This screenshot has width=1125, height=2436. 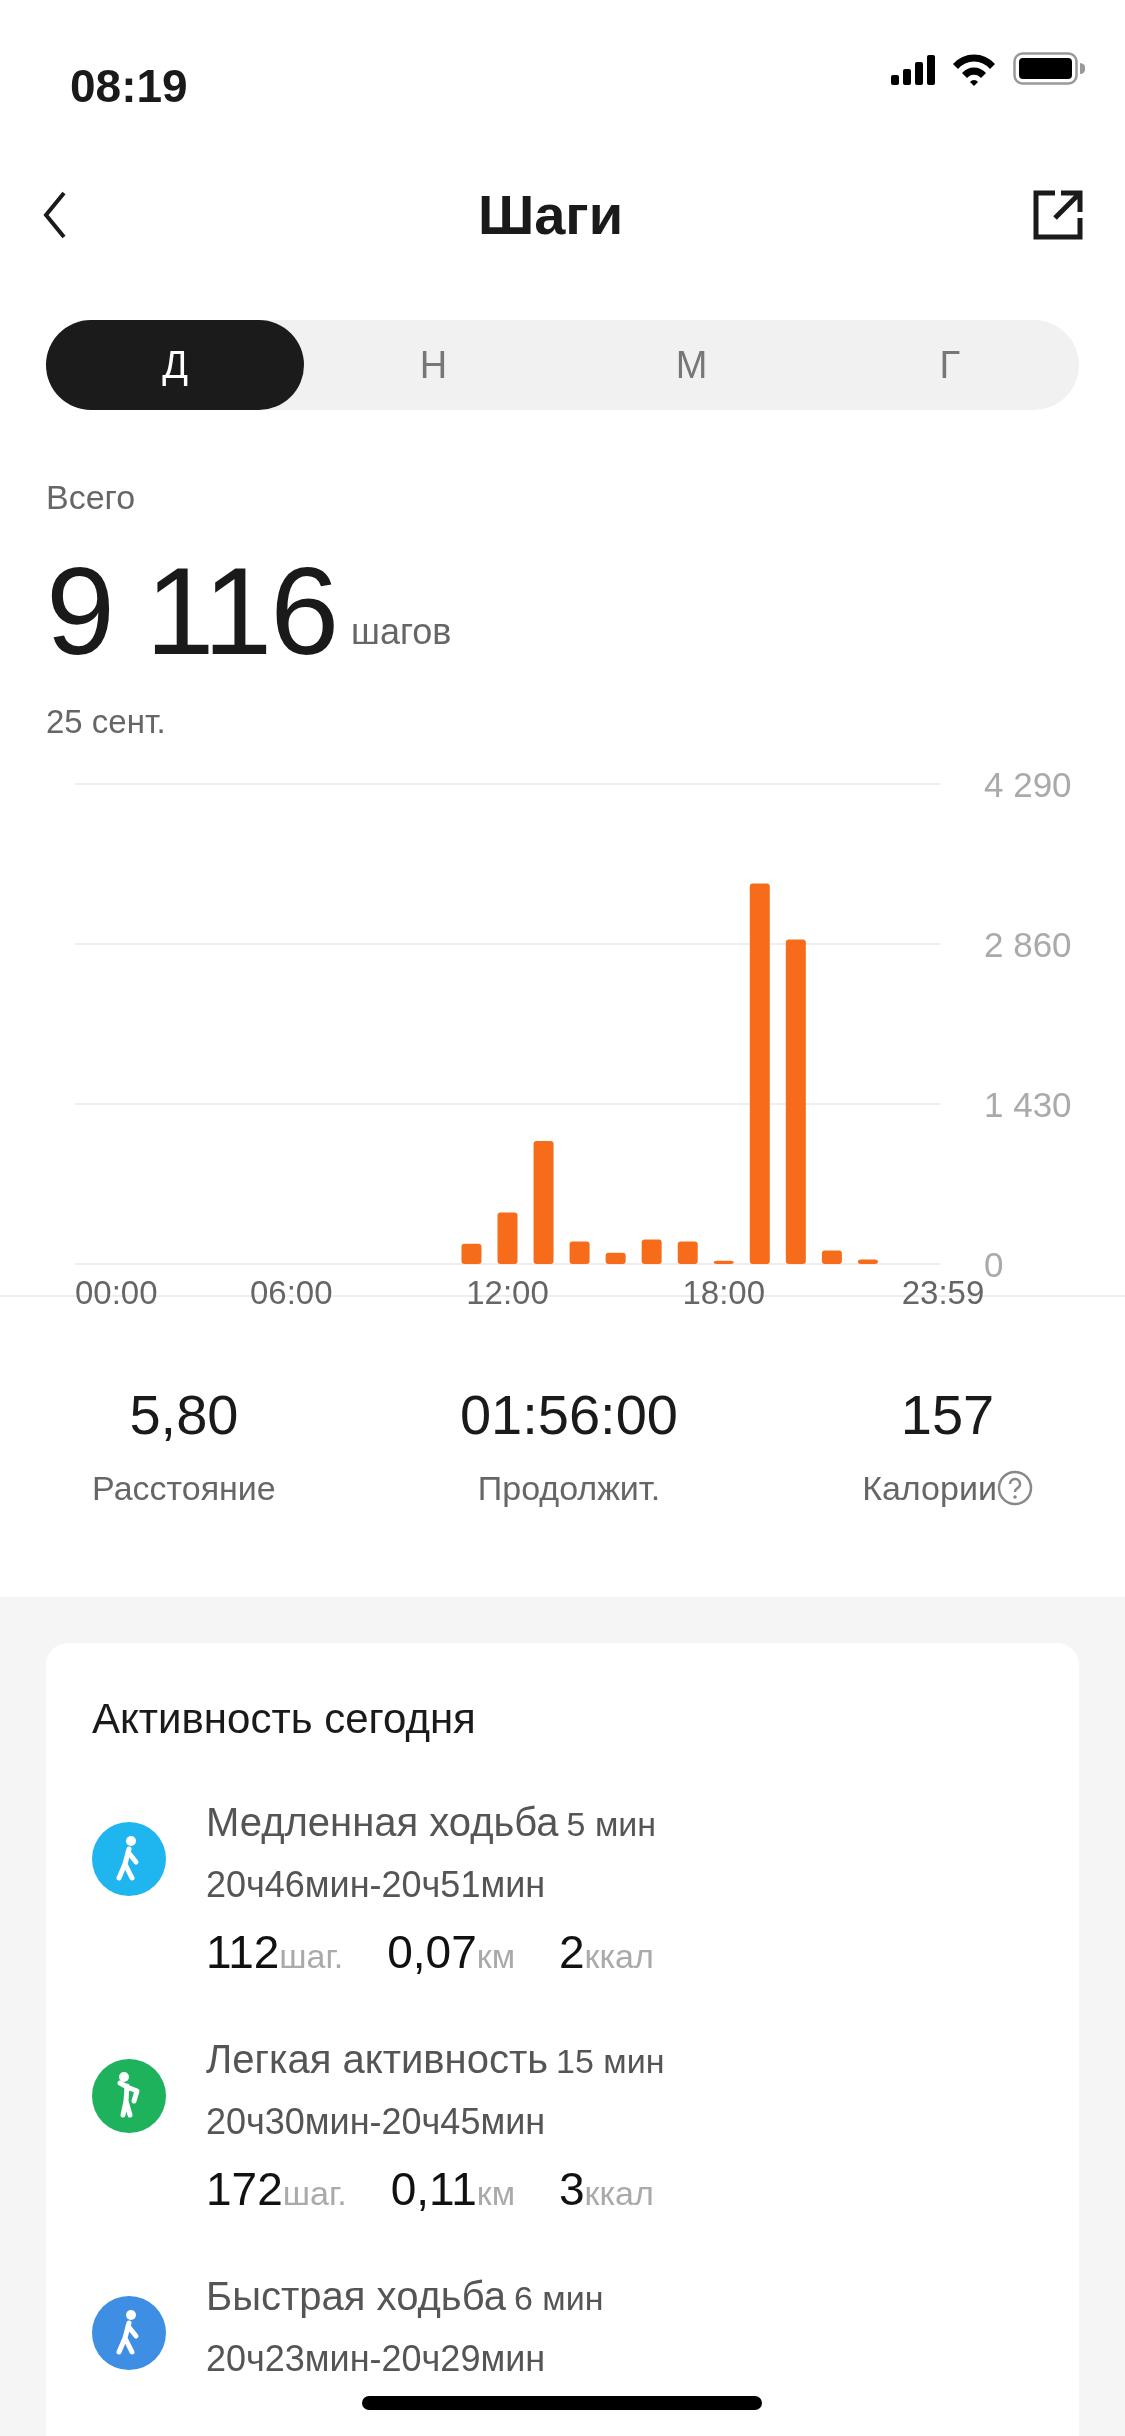 What do you see at coordinates (1049, 69) in the screenshot?
I see `battery-icon` at bounding box center [1049, 69].